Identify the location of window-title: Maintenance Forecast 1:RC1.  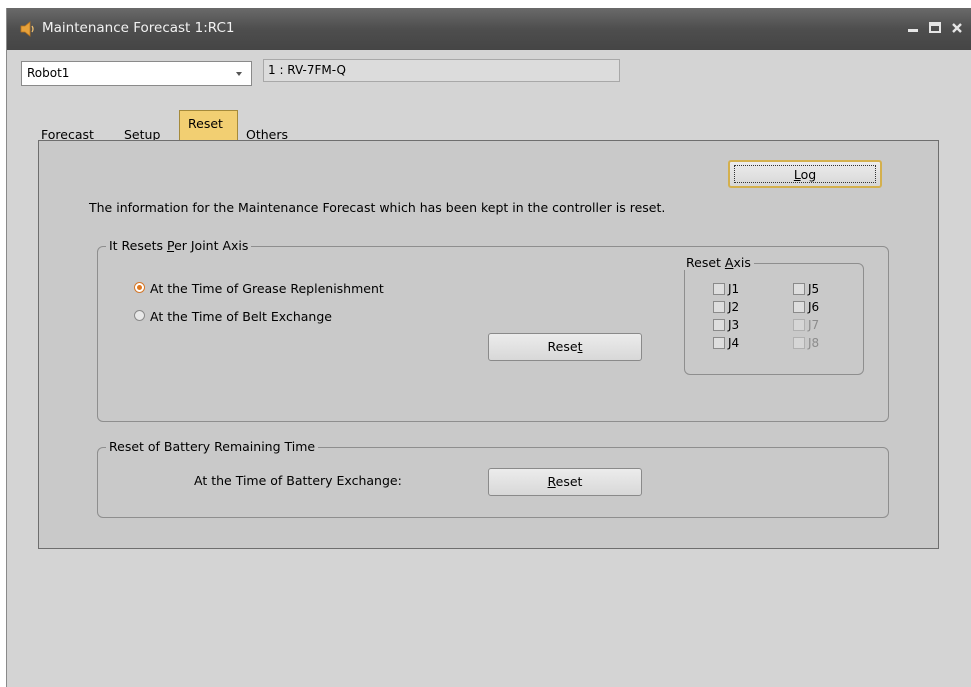
(138, 28).